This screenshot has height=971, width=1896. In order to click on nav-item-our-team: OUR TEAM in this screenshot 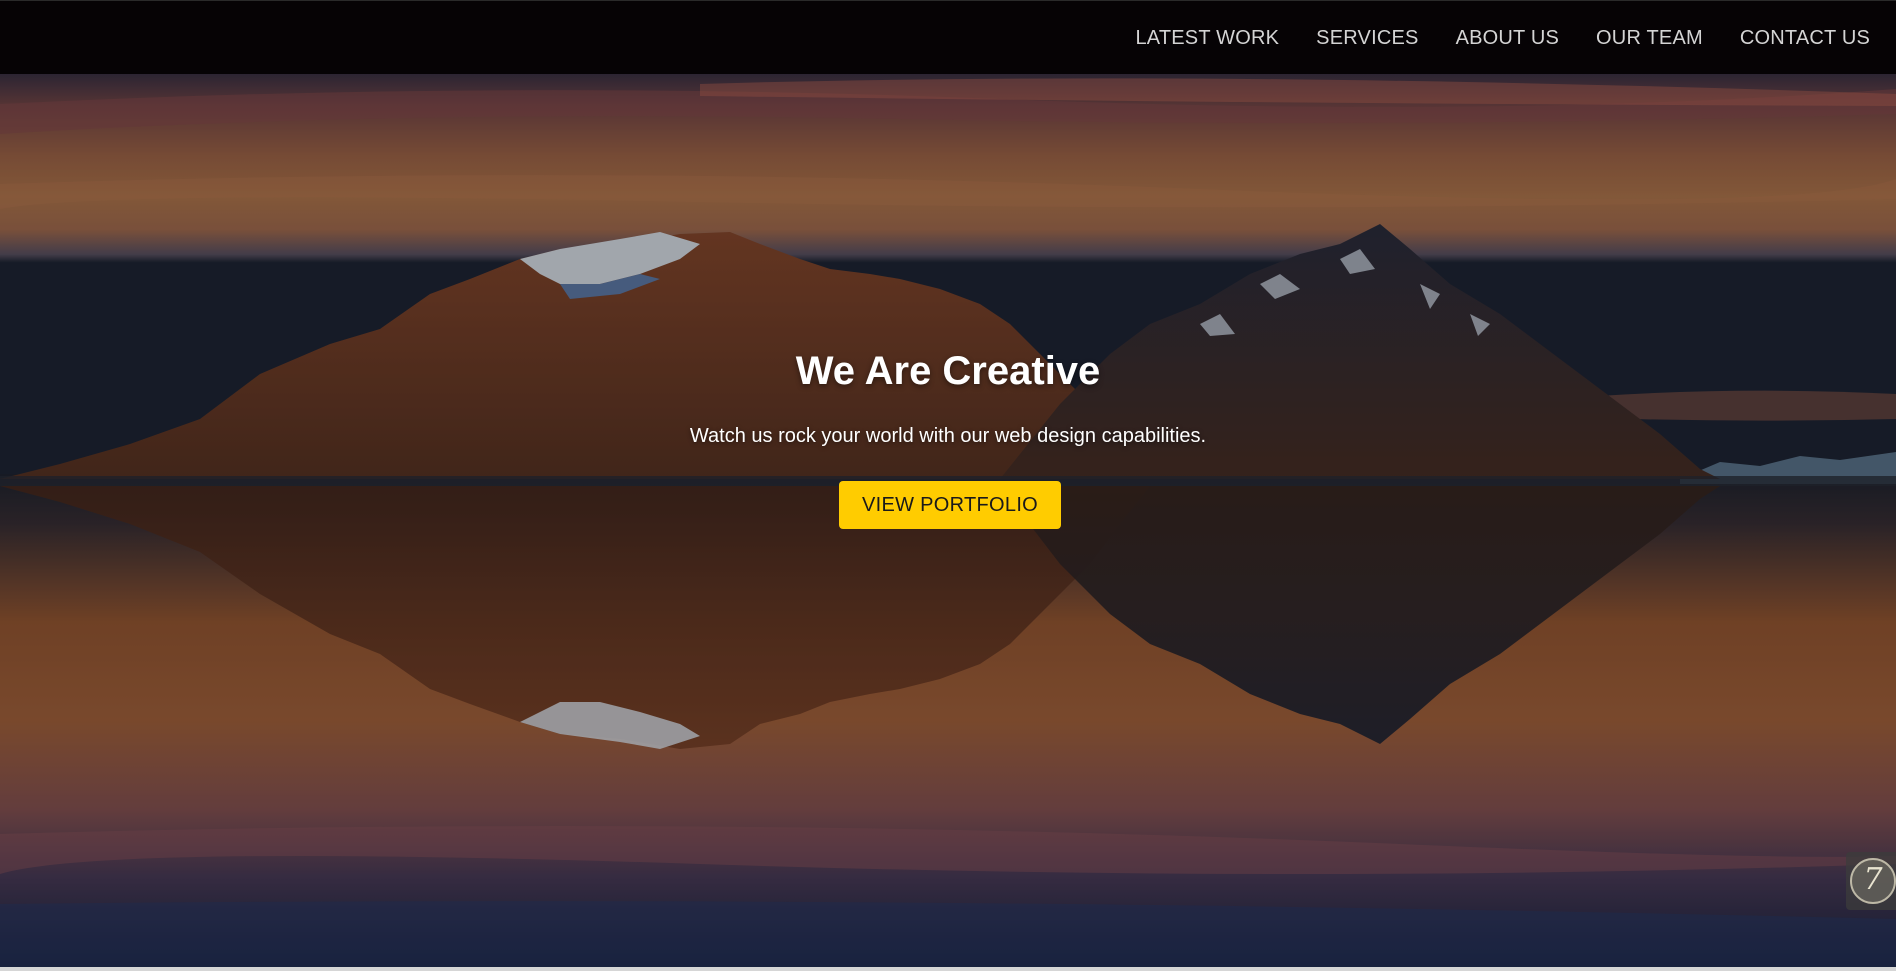, I will do `click(1649, 38)`.